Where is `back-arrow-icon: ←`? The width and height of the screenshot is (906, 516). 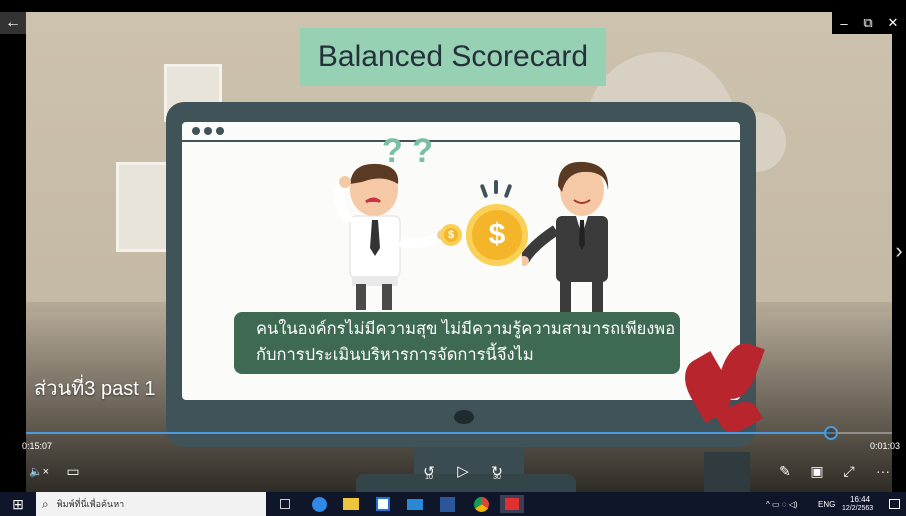
back-arrow-icon: ← is located at coordinates (13, 23).